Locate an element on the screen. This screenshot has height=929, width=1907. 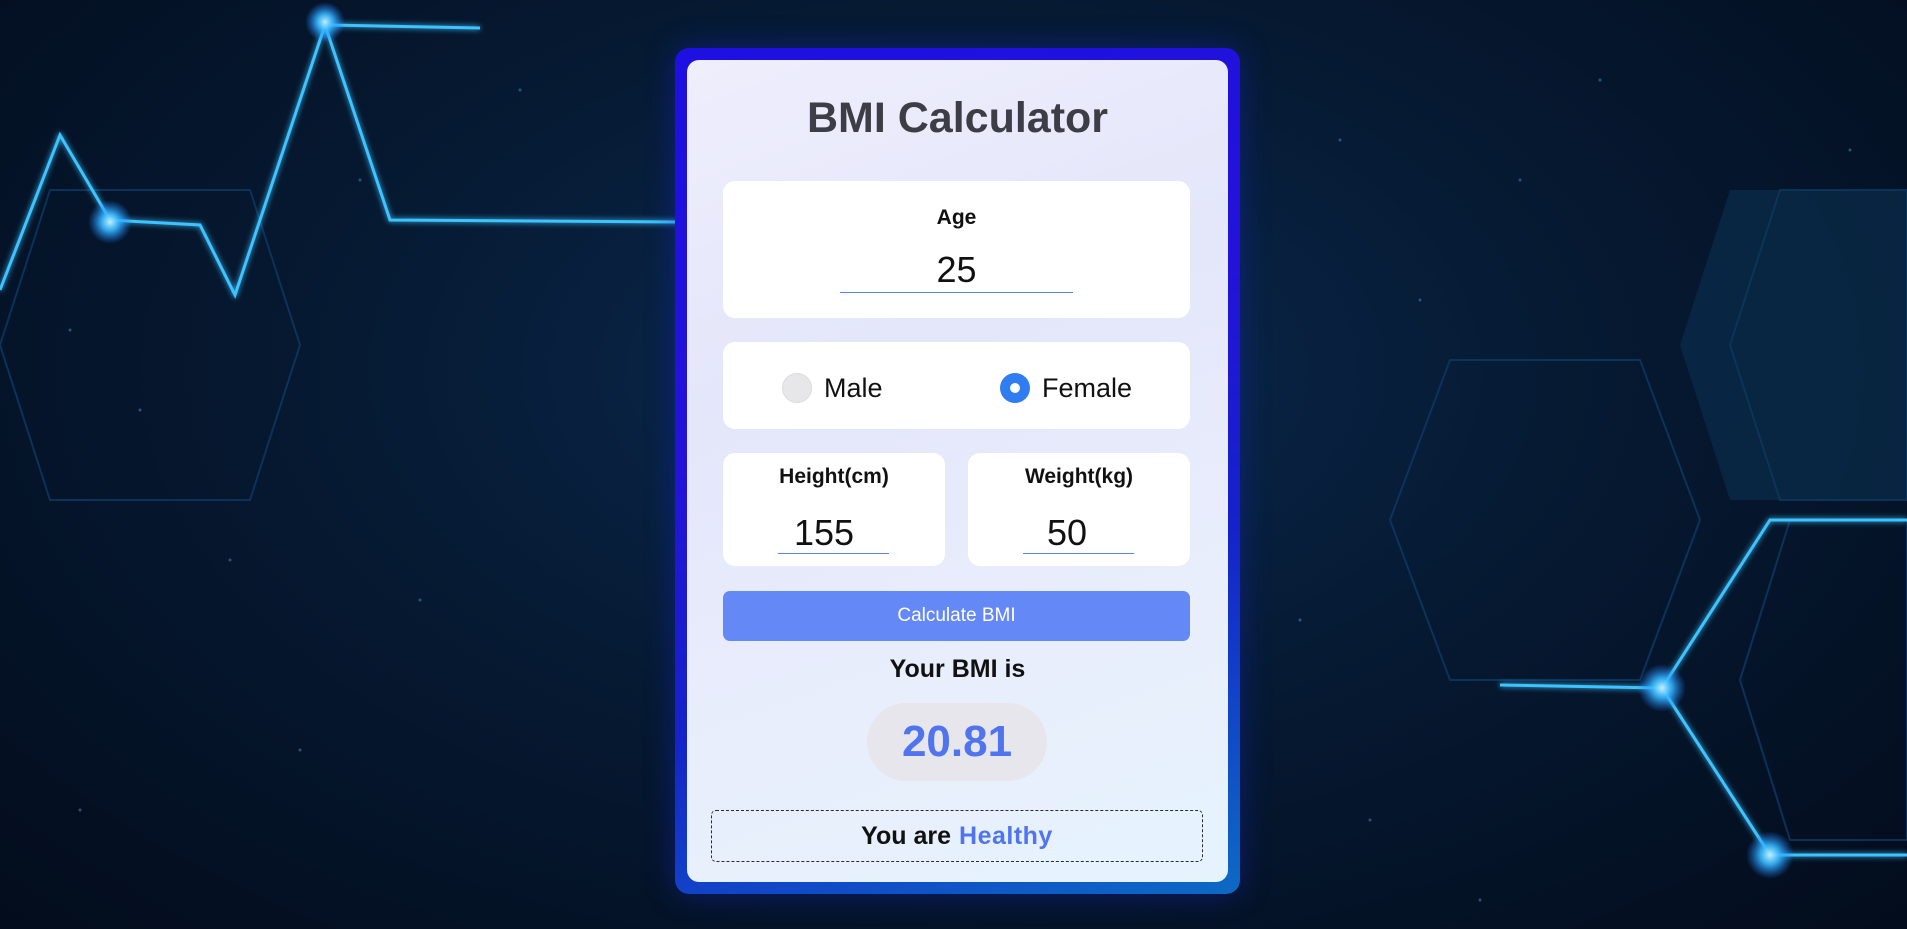
bmi-value-badge: 20.81 is located at coordinates (957, 742).